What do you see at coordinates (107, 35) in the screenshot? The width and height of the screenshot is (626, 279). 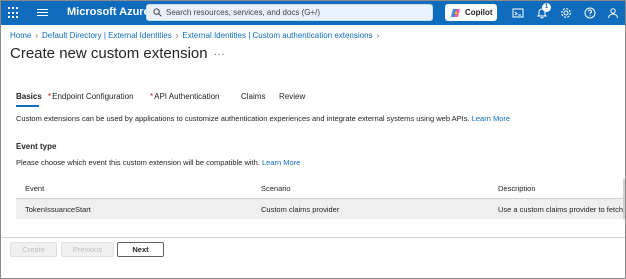 I see `breadcrumb-directory: Default Directory | External Identities` at bounding box center [107, 35].